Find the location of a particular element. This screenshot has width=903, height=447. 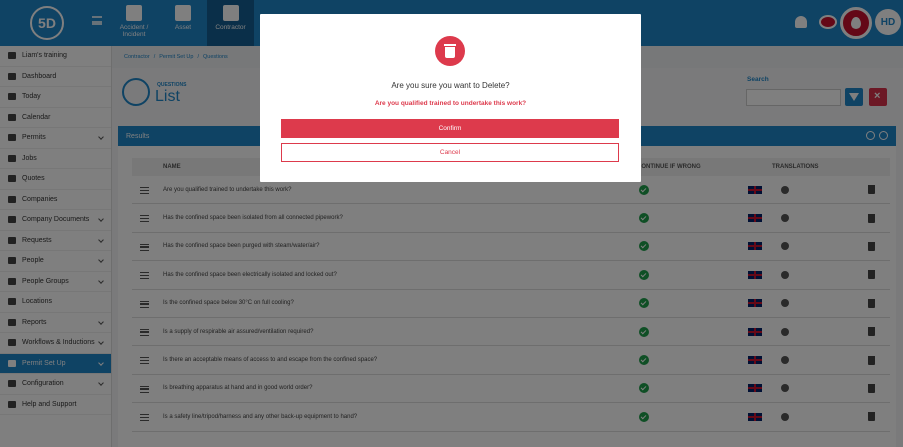

confirm-button: Confirm is located at coordinates (450, 128).